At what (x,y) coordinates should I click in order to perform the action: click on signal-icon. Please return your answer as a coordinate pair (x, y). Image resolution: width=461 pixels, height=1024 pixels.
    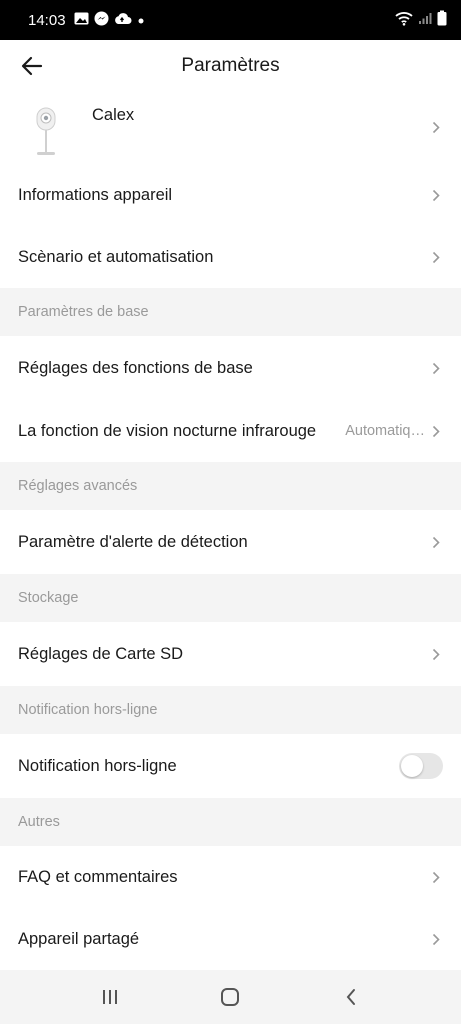
    Looking at the image, I should click on (425, 20).